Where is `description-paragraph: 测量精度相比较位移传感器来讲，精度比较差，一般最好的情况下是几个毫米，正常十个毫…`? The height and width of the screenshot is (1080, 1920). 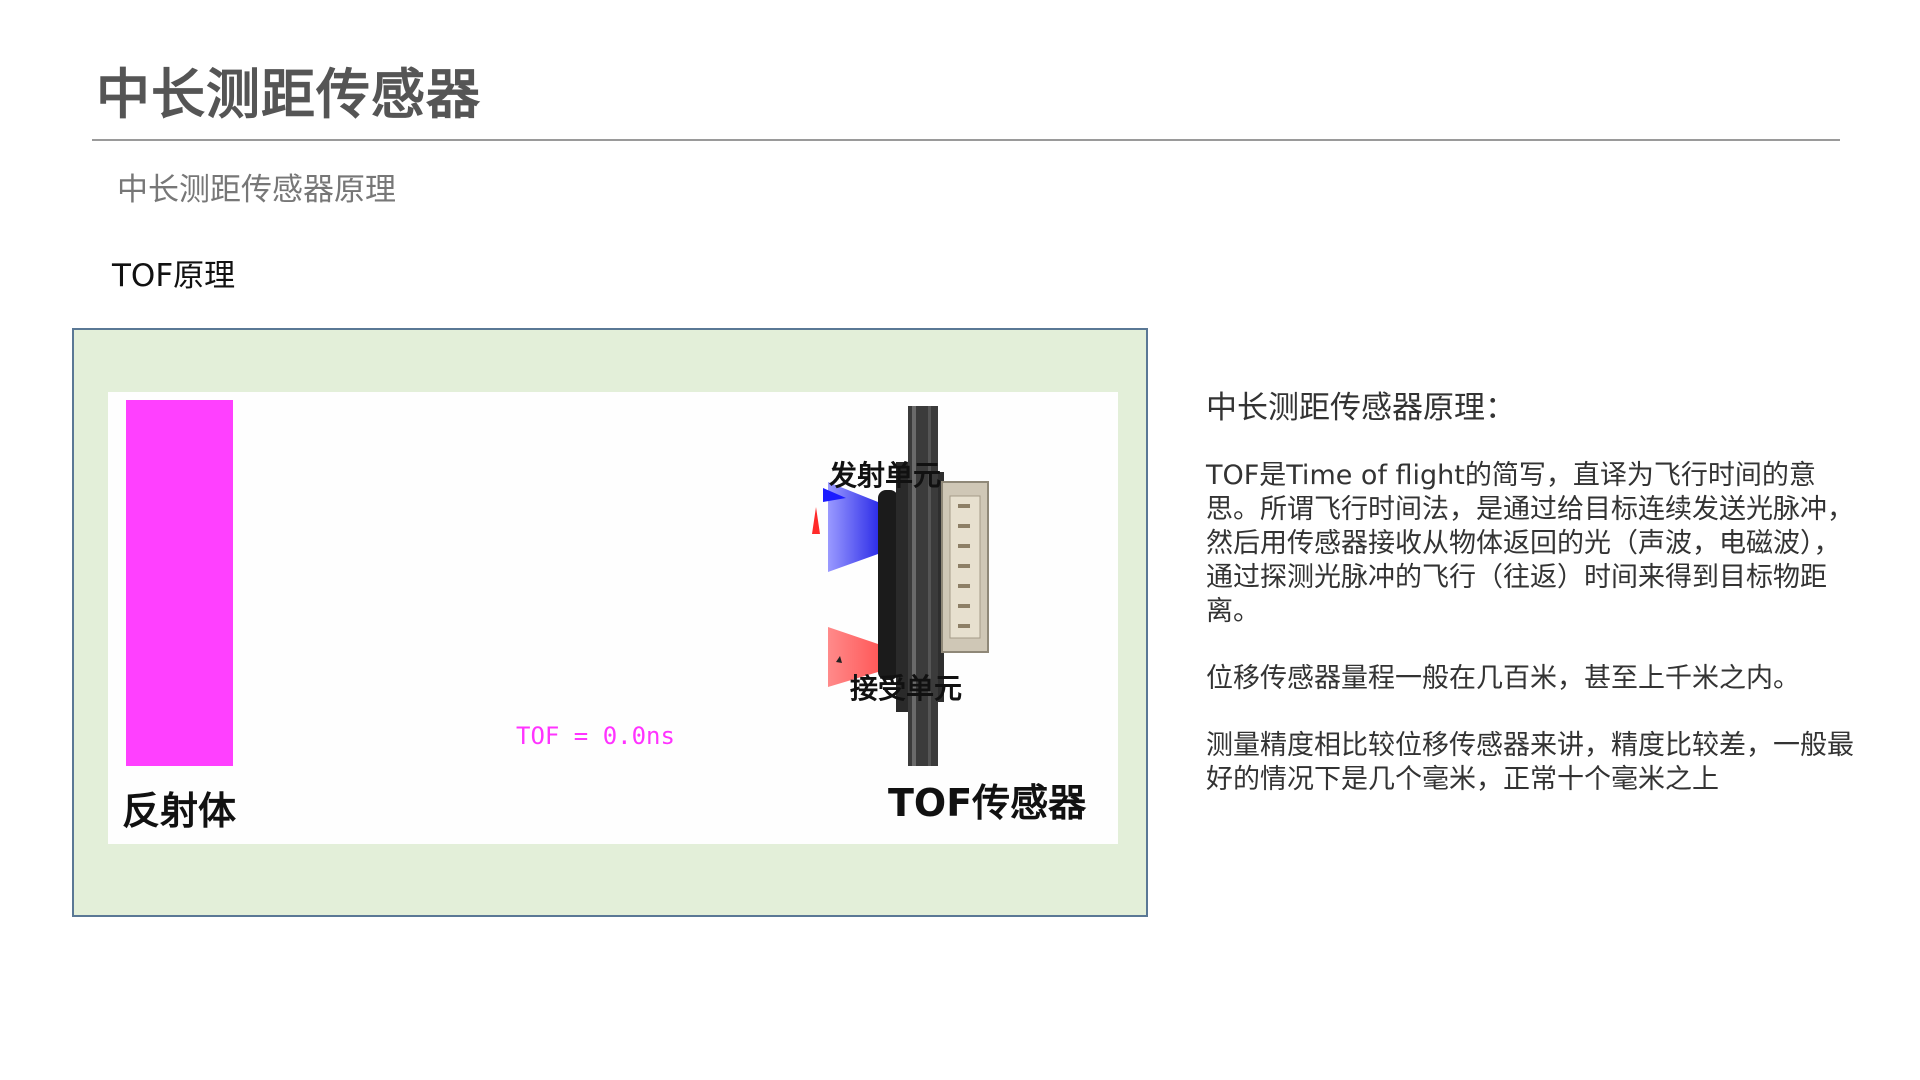
description-paragraph: 测量精度相比较位移传感器来讲，精度比较差，一般最好的情况下是几个毫米，正常十个毫… is located at coordinates (1530, 762).